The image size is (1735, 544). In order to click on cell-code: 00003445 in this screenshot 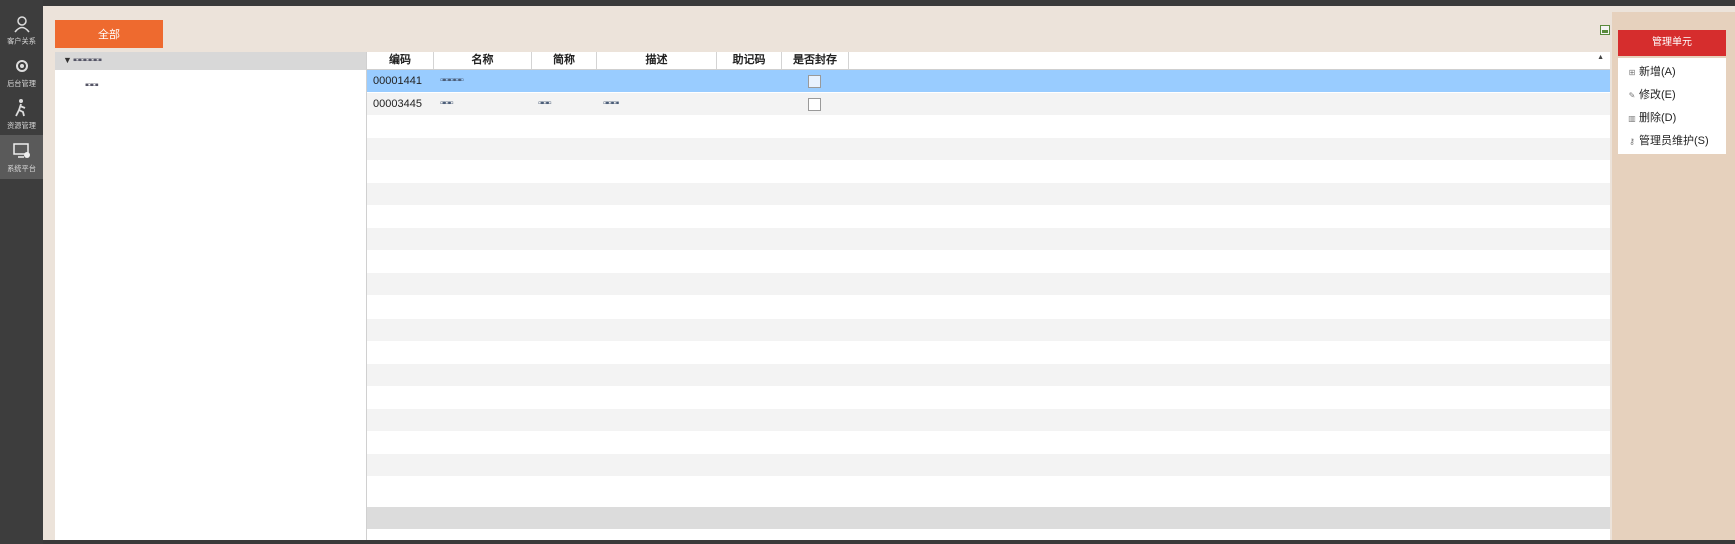, I will do `click(397, 103)`.